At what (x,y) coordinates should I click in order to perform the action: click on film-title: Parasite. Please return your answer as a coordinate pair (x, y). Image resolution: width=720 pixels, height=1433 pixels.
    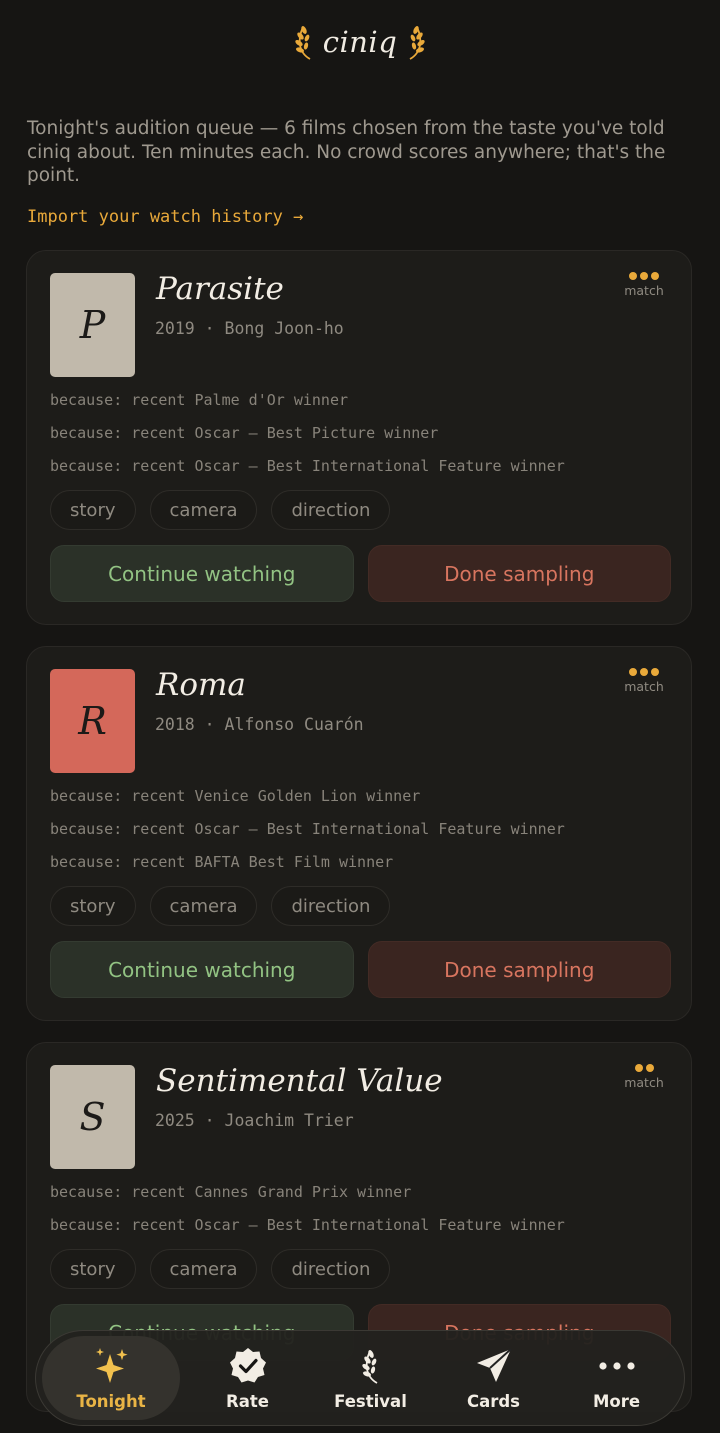
    Looking at the image, I should click on (220, 289).